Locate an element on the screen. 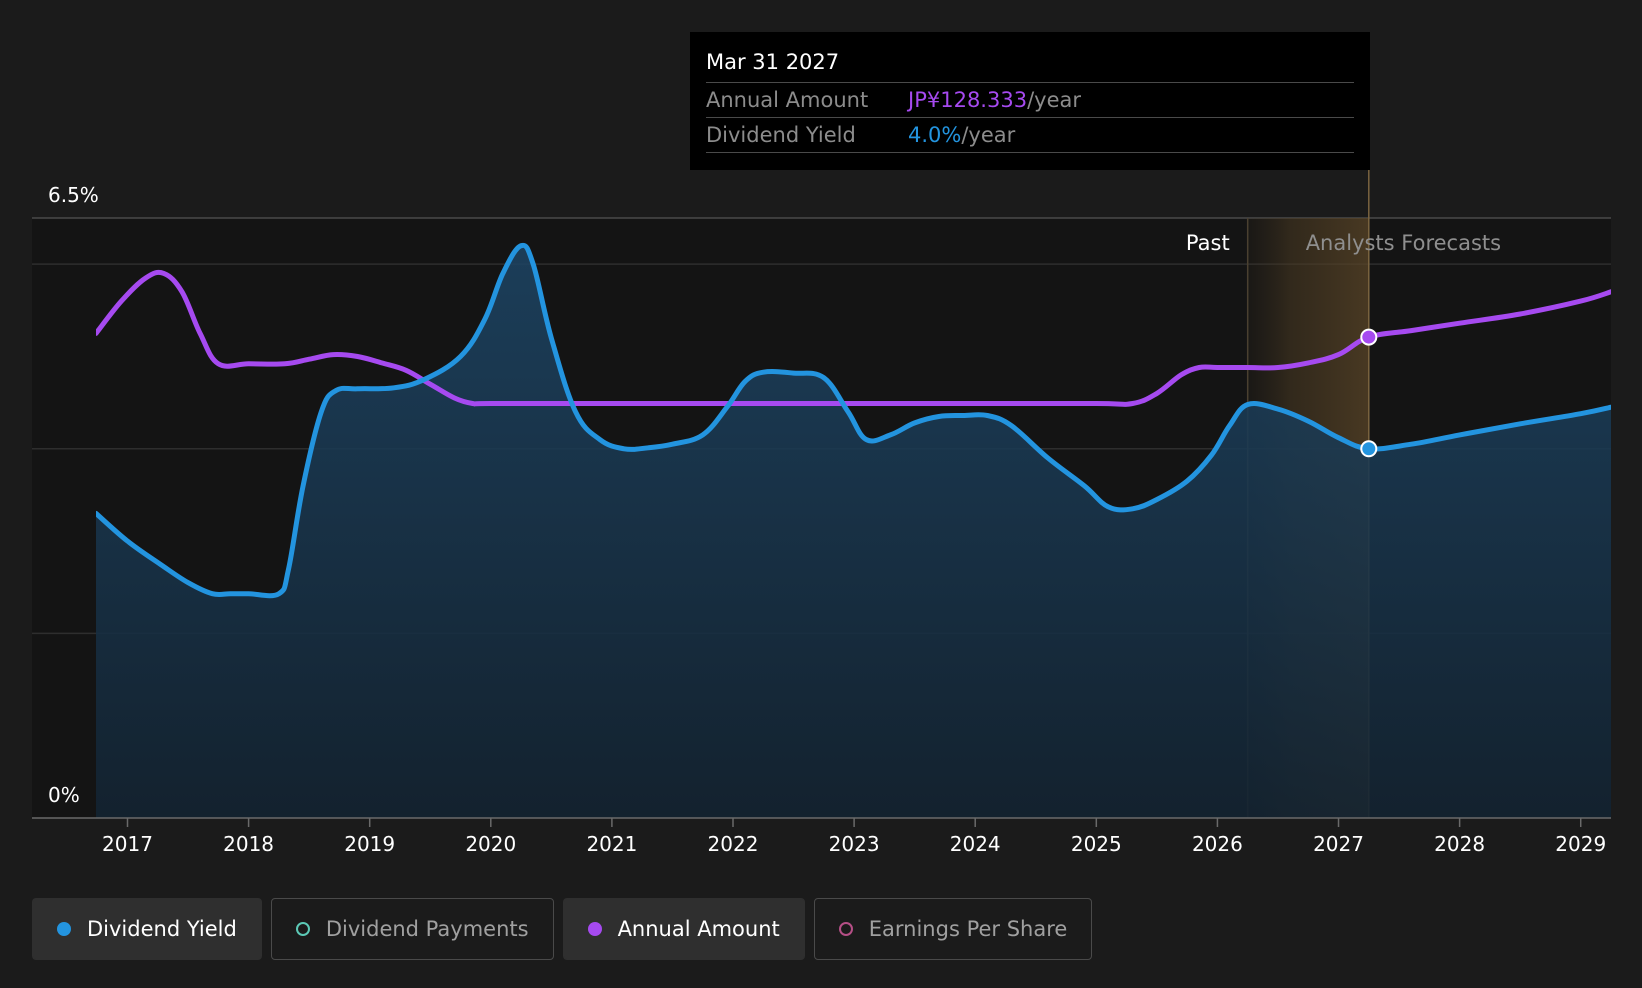  x-tick-label: 2022 is located at coordinates (733, 844).